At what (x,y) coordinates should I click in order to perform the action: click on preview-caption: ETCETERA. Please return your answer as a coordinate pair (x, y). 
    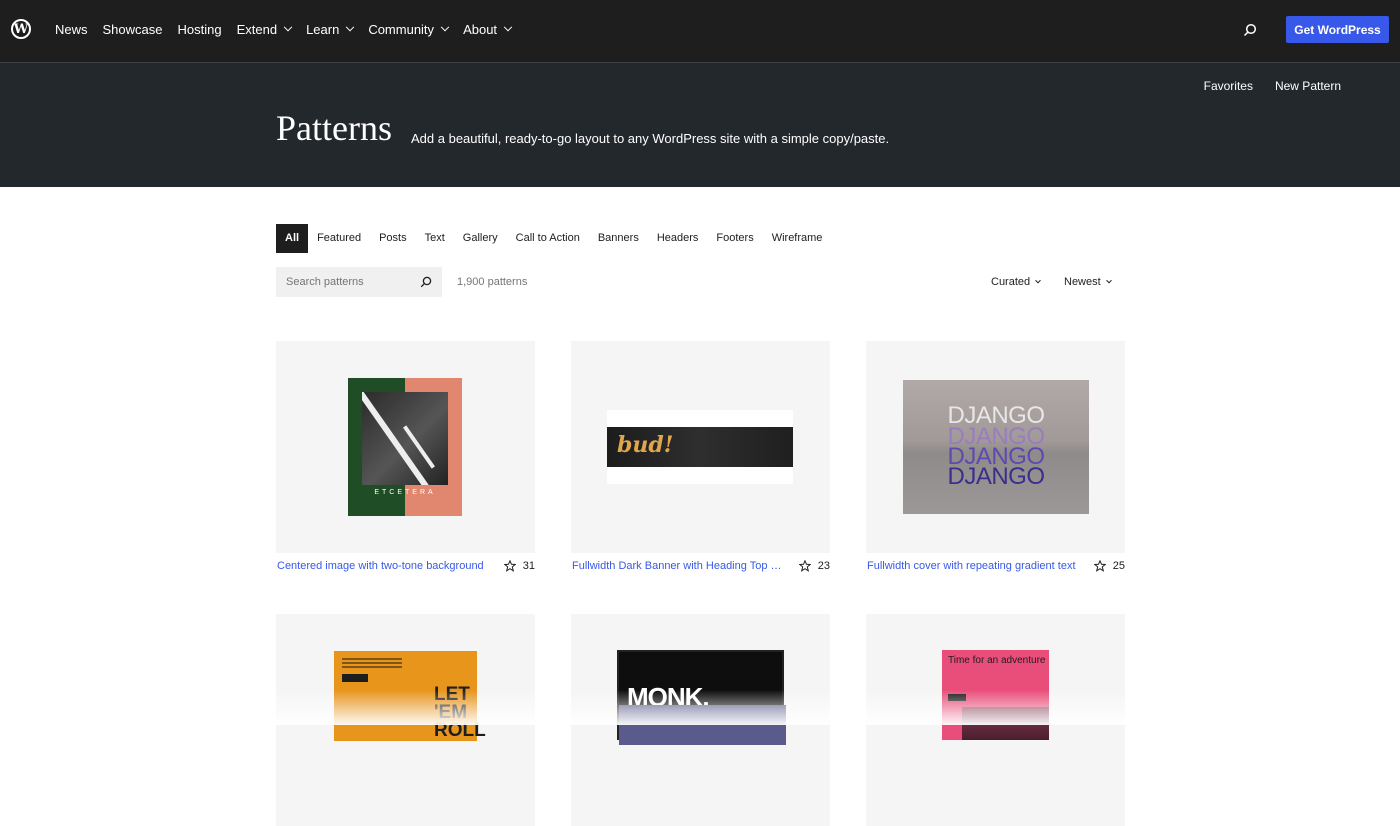
    Looking at the image, I should click on (405, 492).